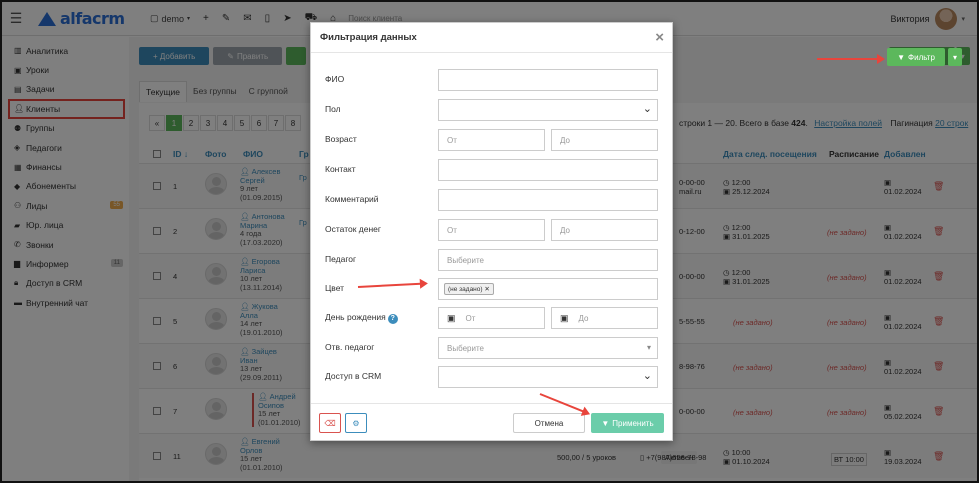 The width and height of the screenshot is (979, 483). I want to click on age-to-input: До, so click(604, 140).